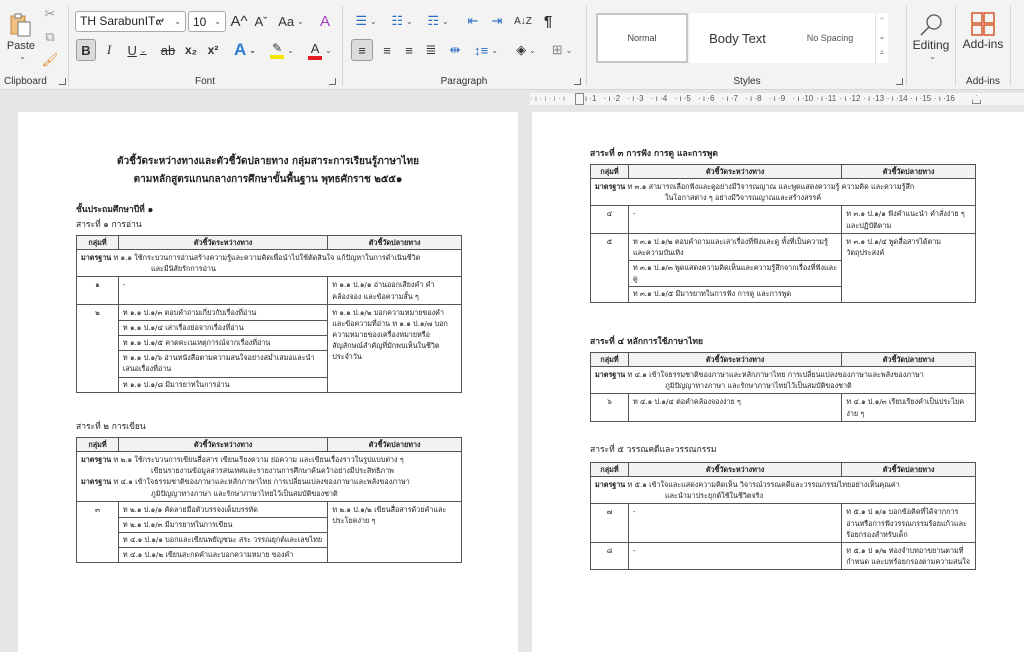  I want to click on style-body-text-label: Body Text, so click(737, 38).